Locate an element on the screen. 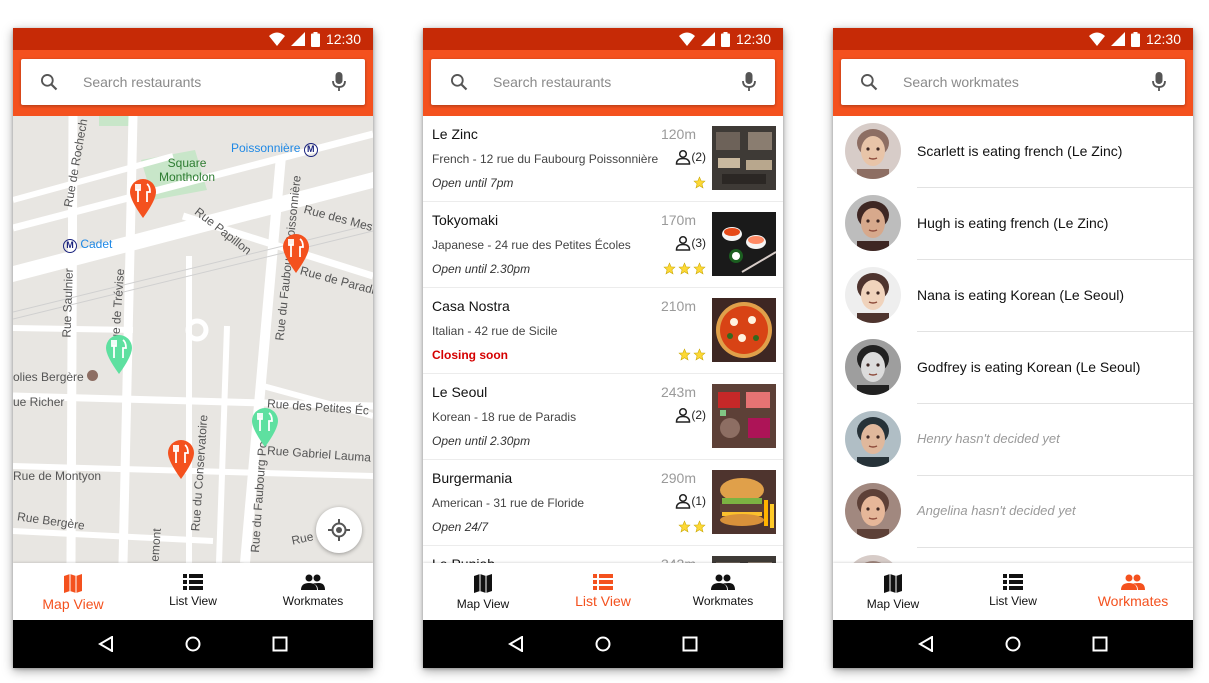 This screenshot has height=683, width=1209. nav-list-label: List View is located at coordinates (603, 601).